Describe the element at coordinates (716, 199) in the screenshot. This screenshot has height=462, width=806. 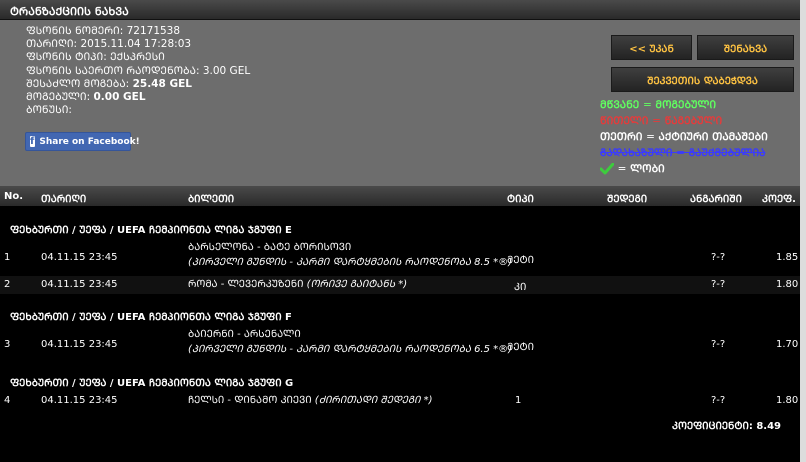
I see `col-header-result: ᲐᲜᲒᲐᲠᲘᲨᲘ` at that location.